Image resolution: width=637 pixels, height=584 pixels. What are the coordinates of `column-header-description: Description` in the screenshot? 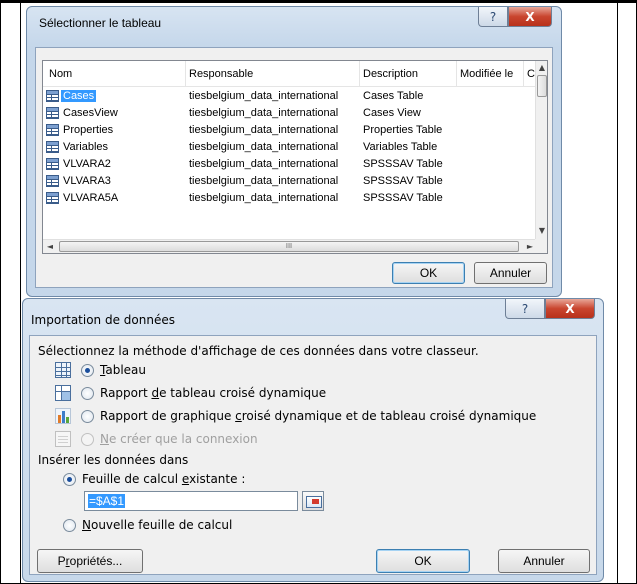 It's located at (408, 74).